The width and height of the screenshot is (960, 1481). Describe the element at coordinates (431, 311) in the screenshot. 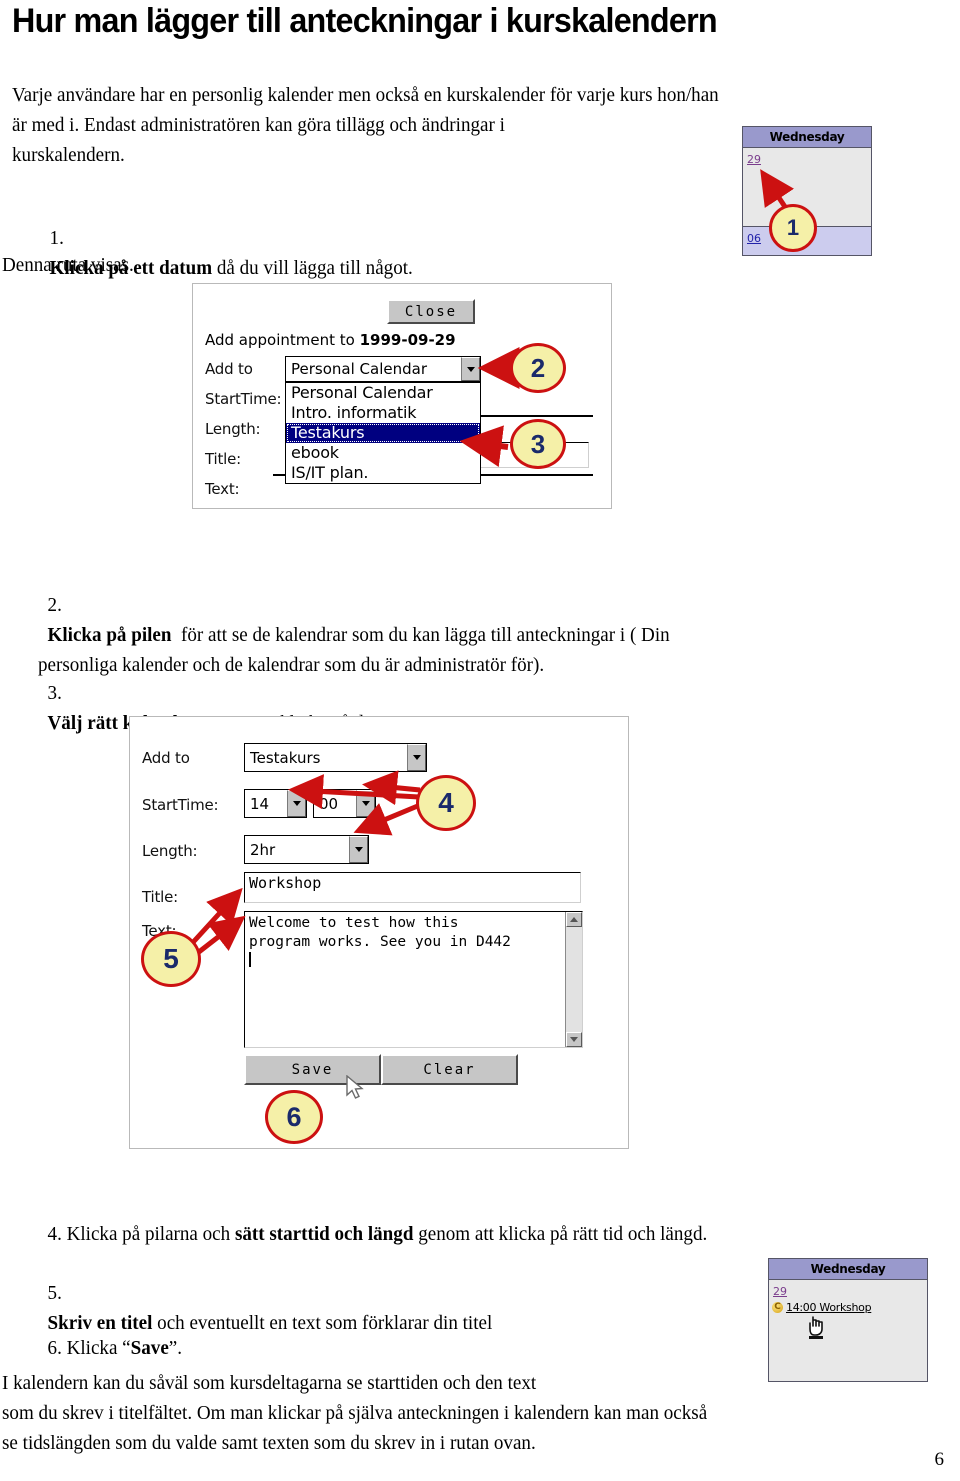

I see `close-button: Close` at that location.